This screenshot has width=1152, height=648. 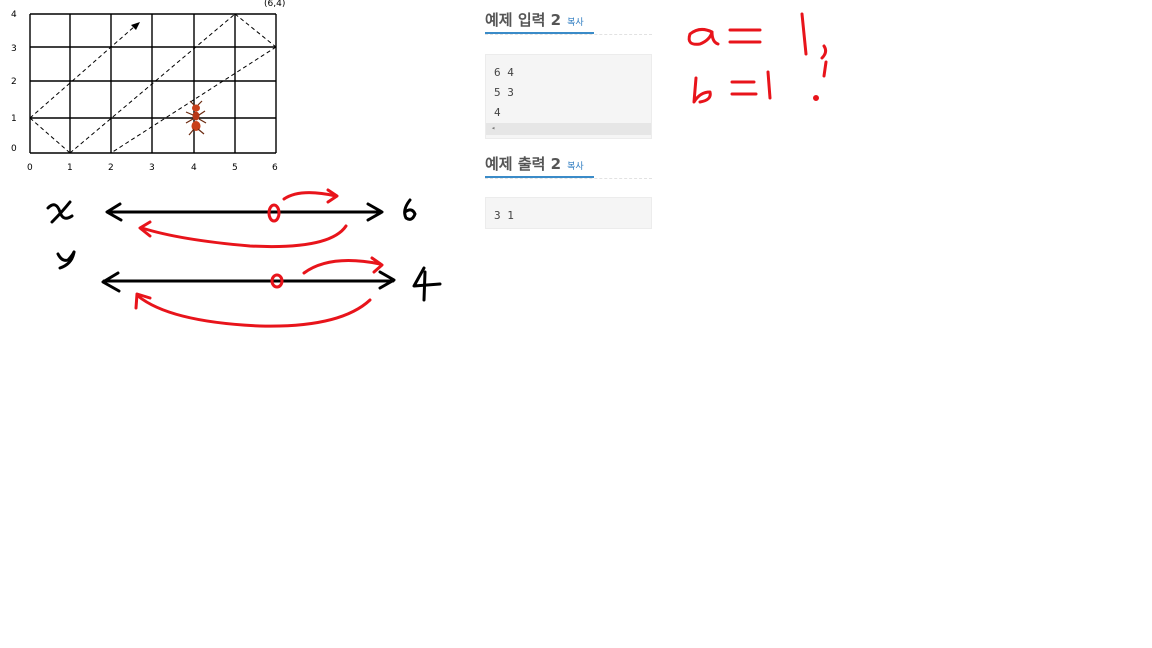 I want to click on x-tick-label: 6, so click(x=275, y=168).